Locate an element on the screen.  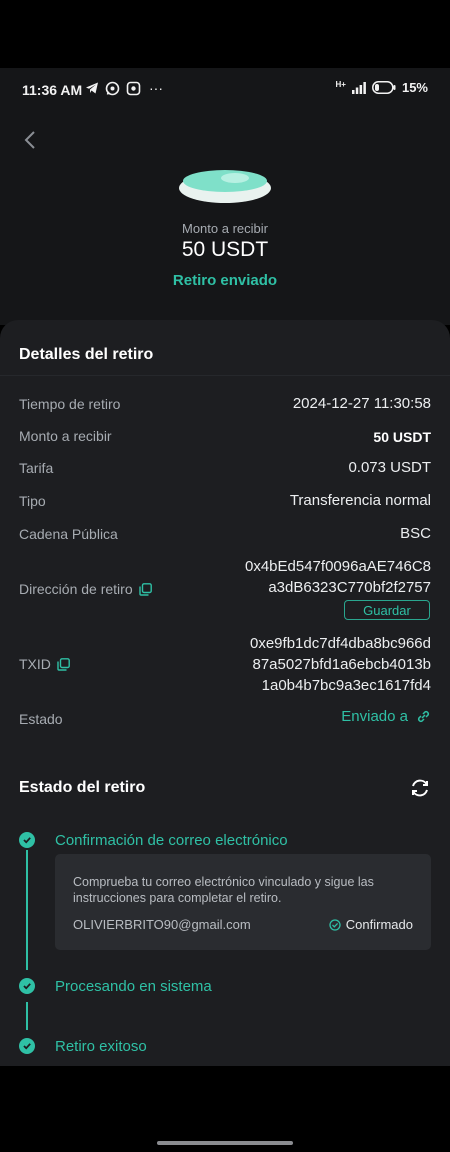
row-value-type: Transferencia normal is located at coordinates (360, 500).